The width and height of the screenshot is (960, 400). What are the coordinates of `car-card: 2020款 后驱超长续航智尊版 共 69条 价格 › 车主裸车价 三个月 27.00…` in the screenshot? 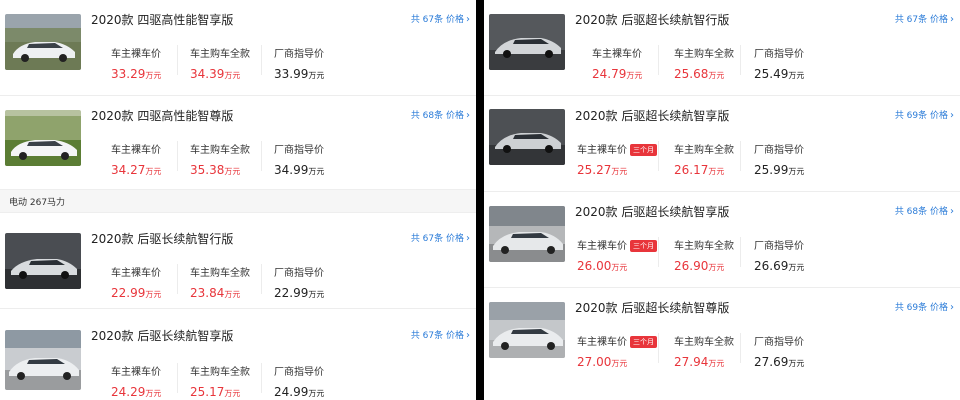 It's located at (722, 336).